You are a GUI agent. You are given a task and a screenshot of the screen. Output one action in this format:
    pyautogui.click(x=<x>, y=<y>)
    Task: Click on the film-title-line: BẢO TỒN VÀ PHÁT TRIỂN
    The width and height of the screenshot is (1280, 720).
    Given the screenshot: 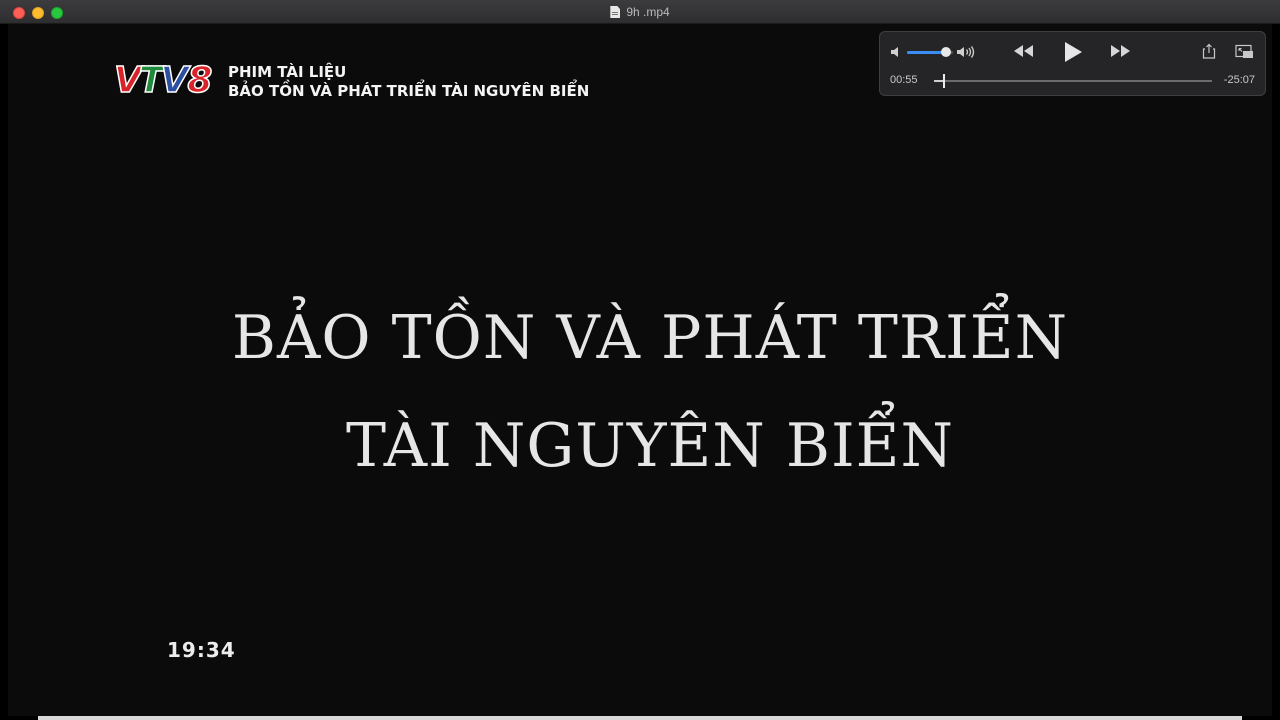 What is the action you would take?
    pyautogui.click(x=650, y=338)
    